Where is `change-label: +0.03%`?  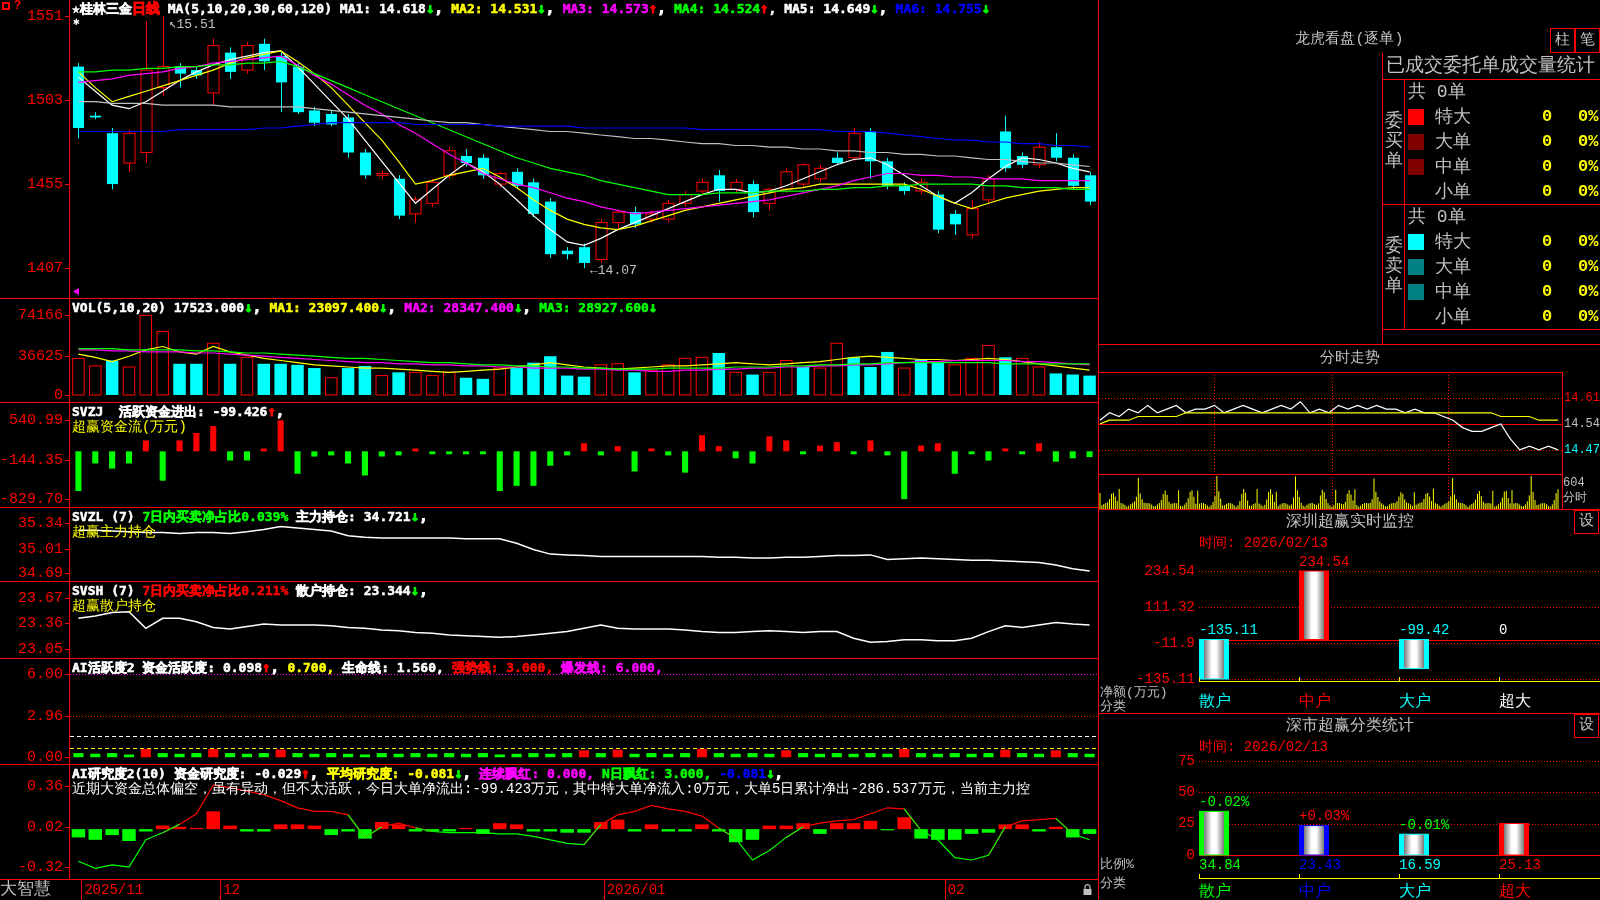 change-label: +0.03% is located at coordinates (1324, 816).